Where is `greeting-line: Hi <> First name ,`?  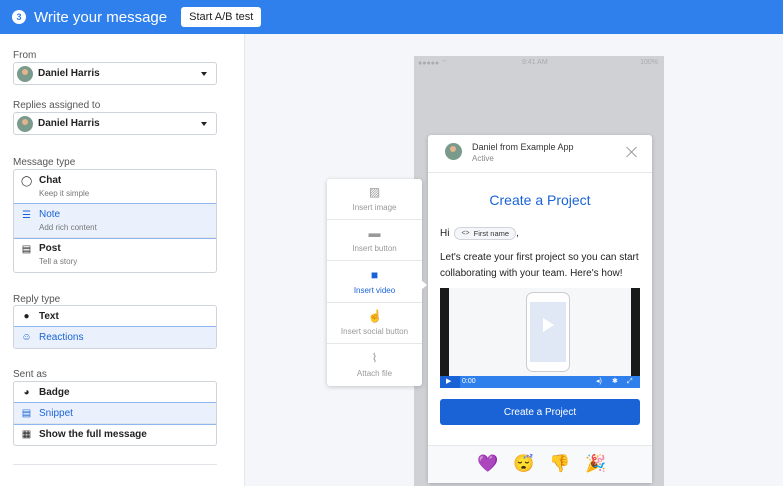 greeting-line: Hi <> First name , is located at coordinates (479, 233).